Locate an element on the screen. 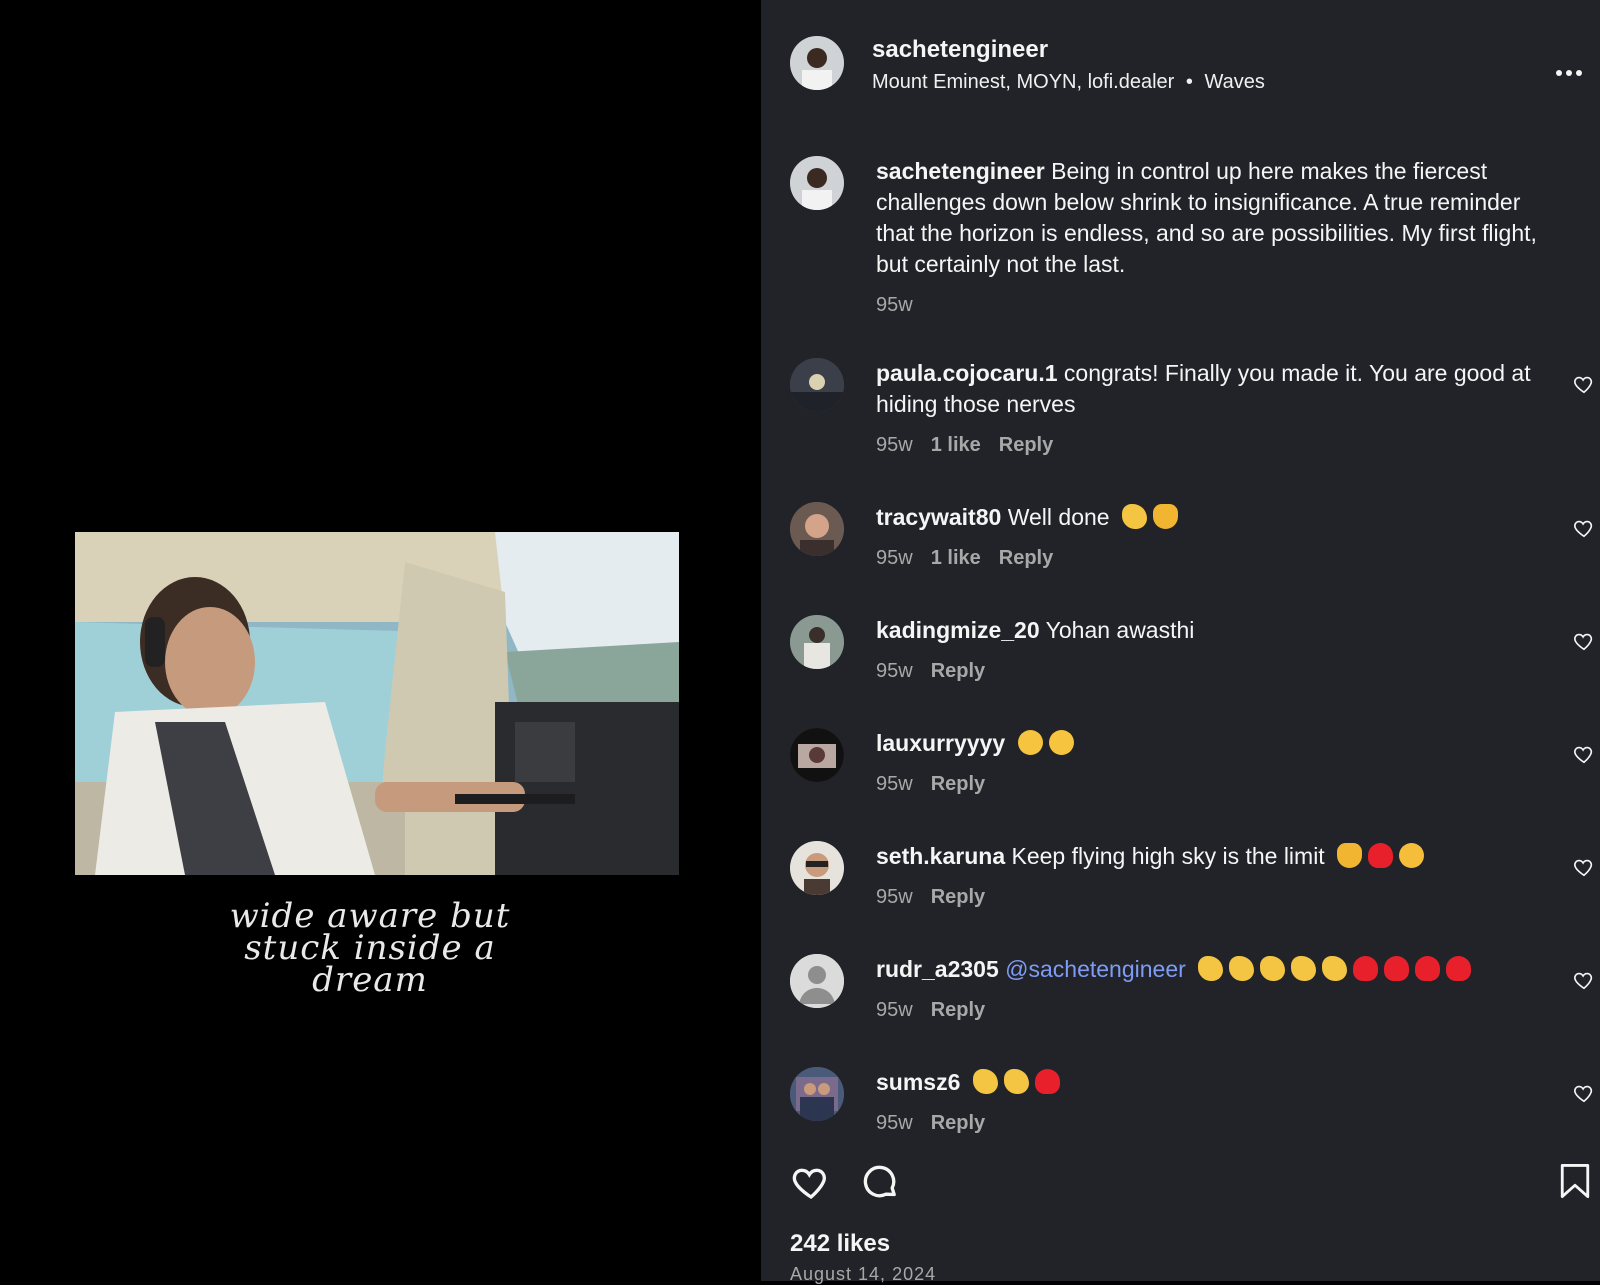  author-avatar is located at coordinates (817, 63).